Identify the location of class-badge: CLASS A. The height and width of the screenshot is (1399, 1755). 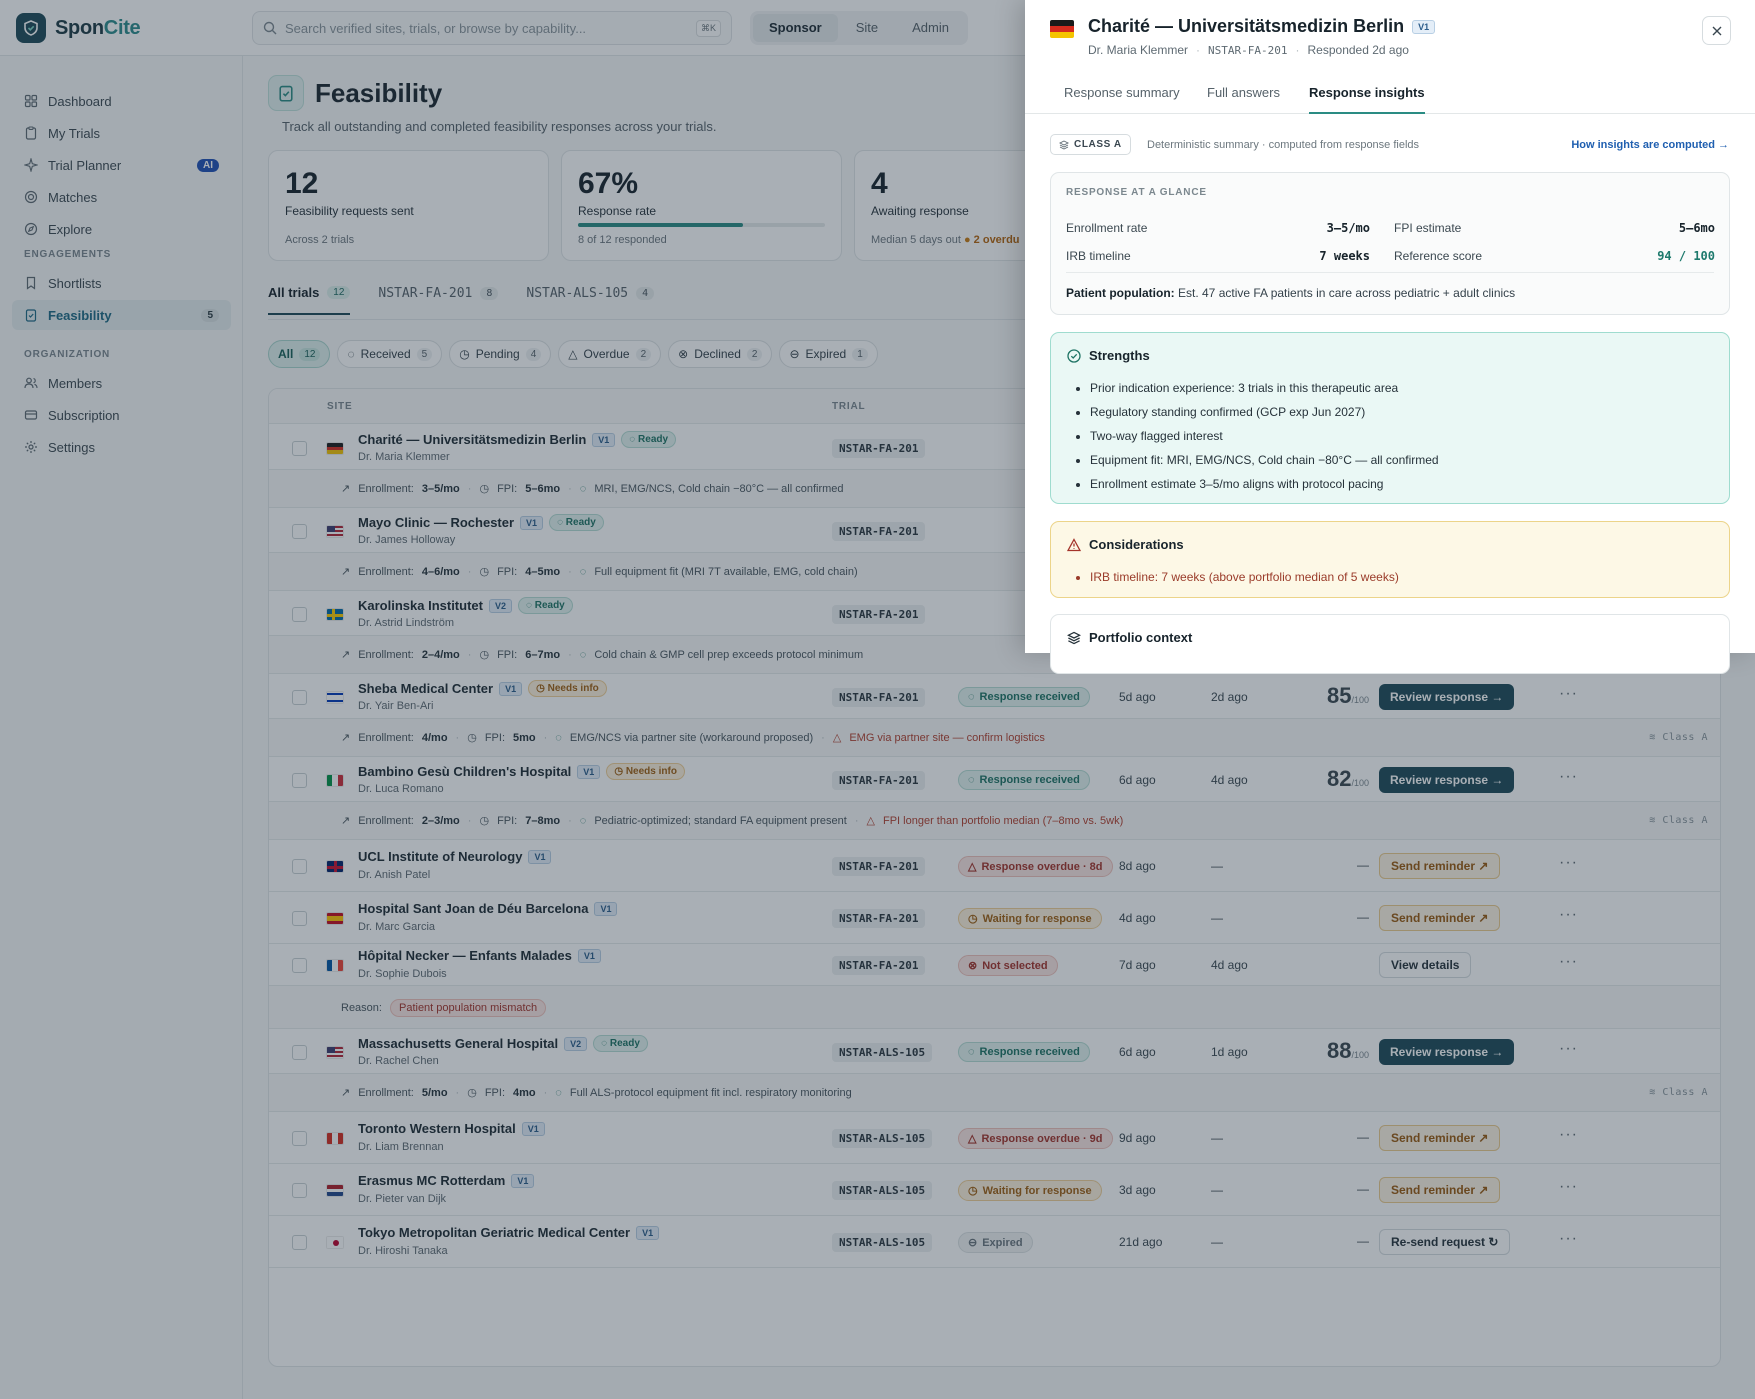
(1090, 144).